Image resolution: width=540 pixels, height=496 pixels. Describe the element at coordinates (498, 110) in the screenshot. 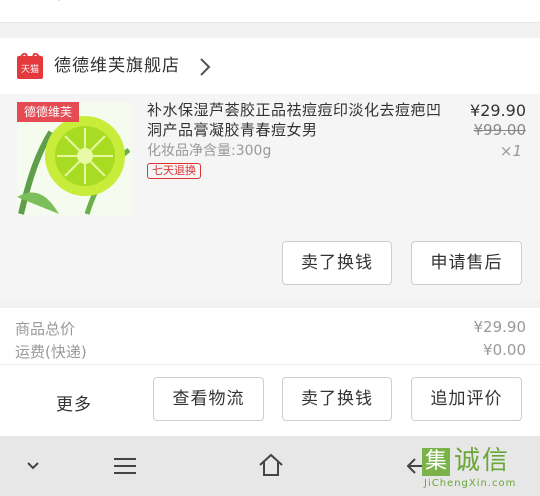

I see `product-price: ¥29.90` at that location.